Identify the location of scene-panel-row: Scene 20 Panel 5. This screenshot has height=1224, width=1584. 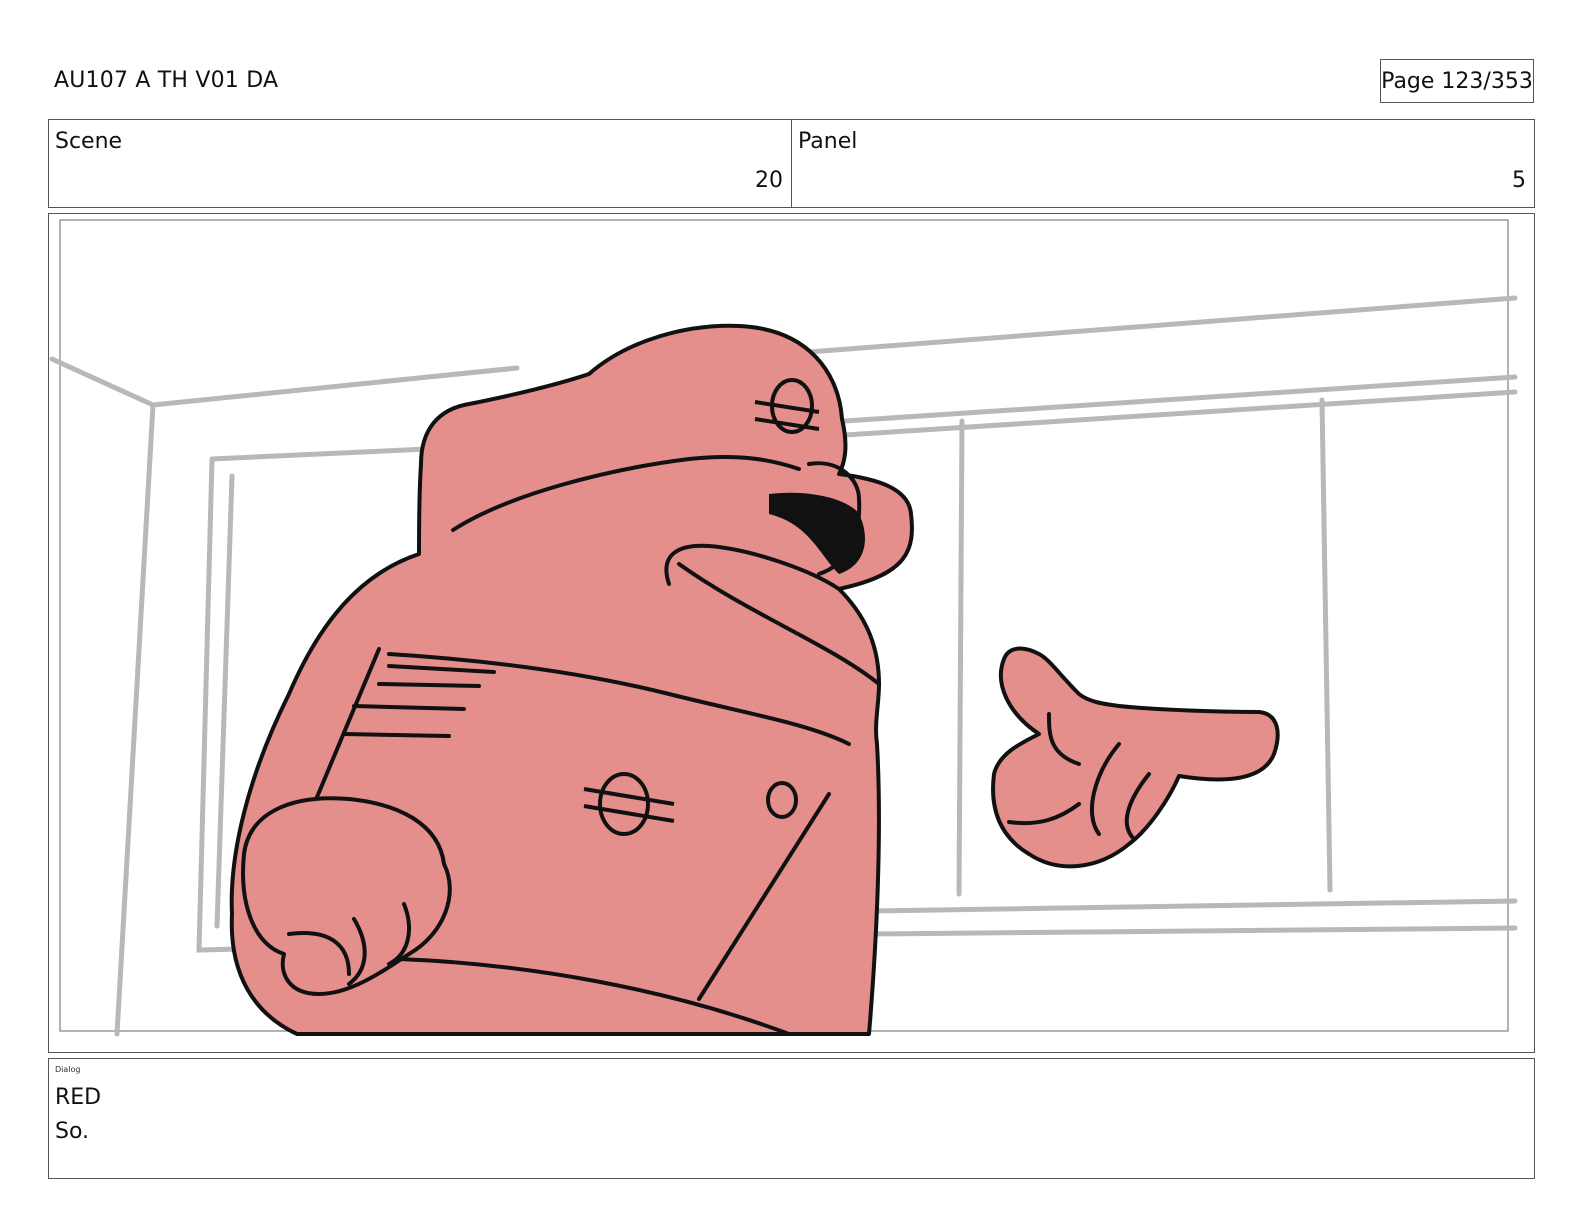
(791, 163).